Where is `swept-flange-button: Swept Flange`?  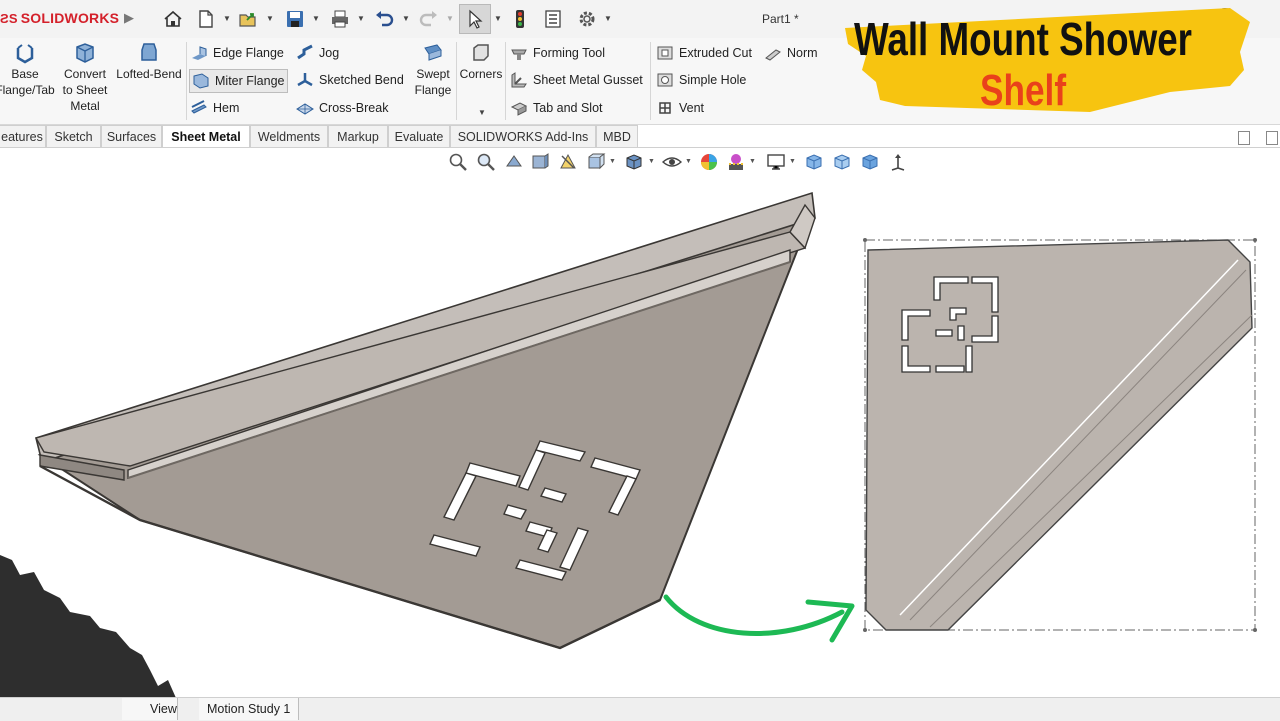
swept-flange-button: Swept Flange is located at coordinates (433, 70).